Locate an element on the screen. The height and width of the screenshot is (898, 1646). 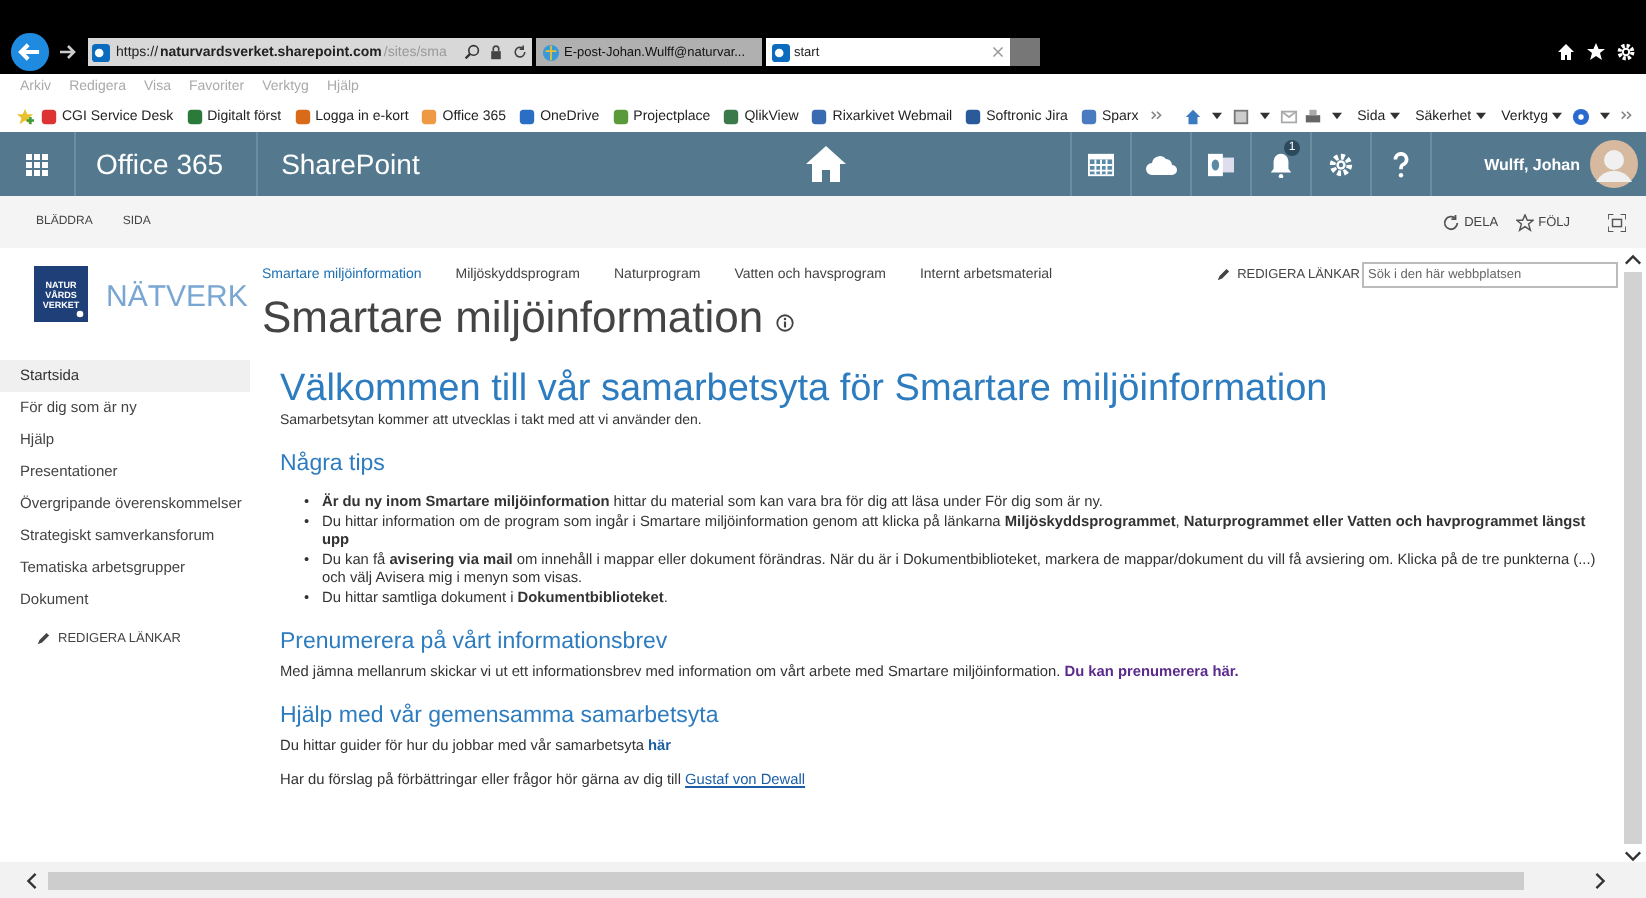
welcome-heading: Välkommen till vår samarbetsyta för Smartare miljöinformation is located at coordinates (805, 390).